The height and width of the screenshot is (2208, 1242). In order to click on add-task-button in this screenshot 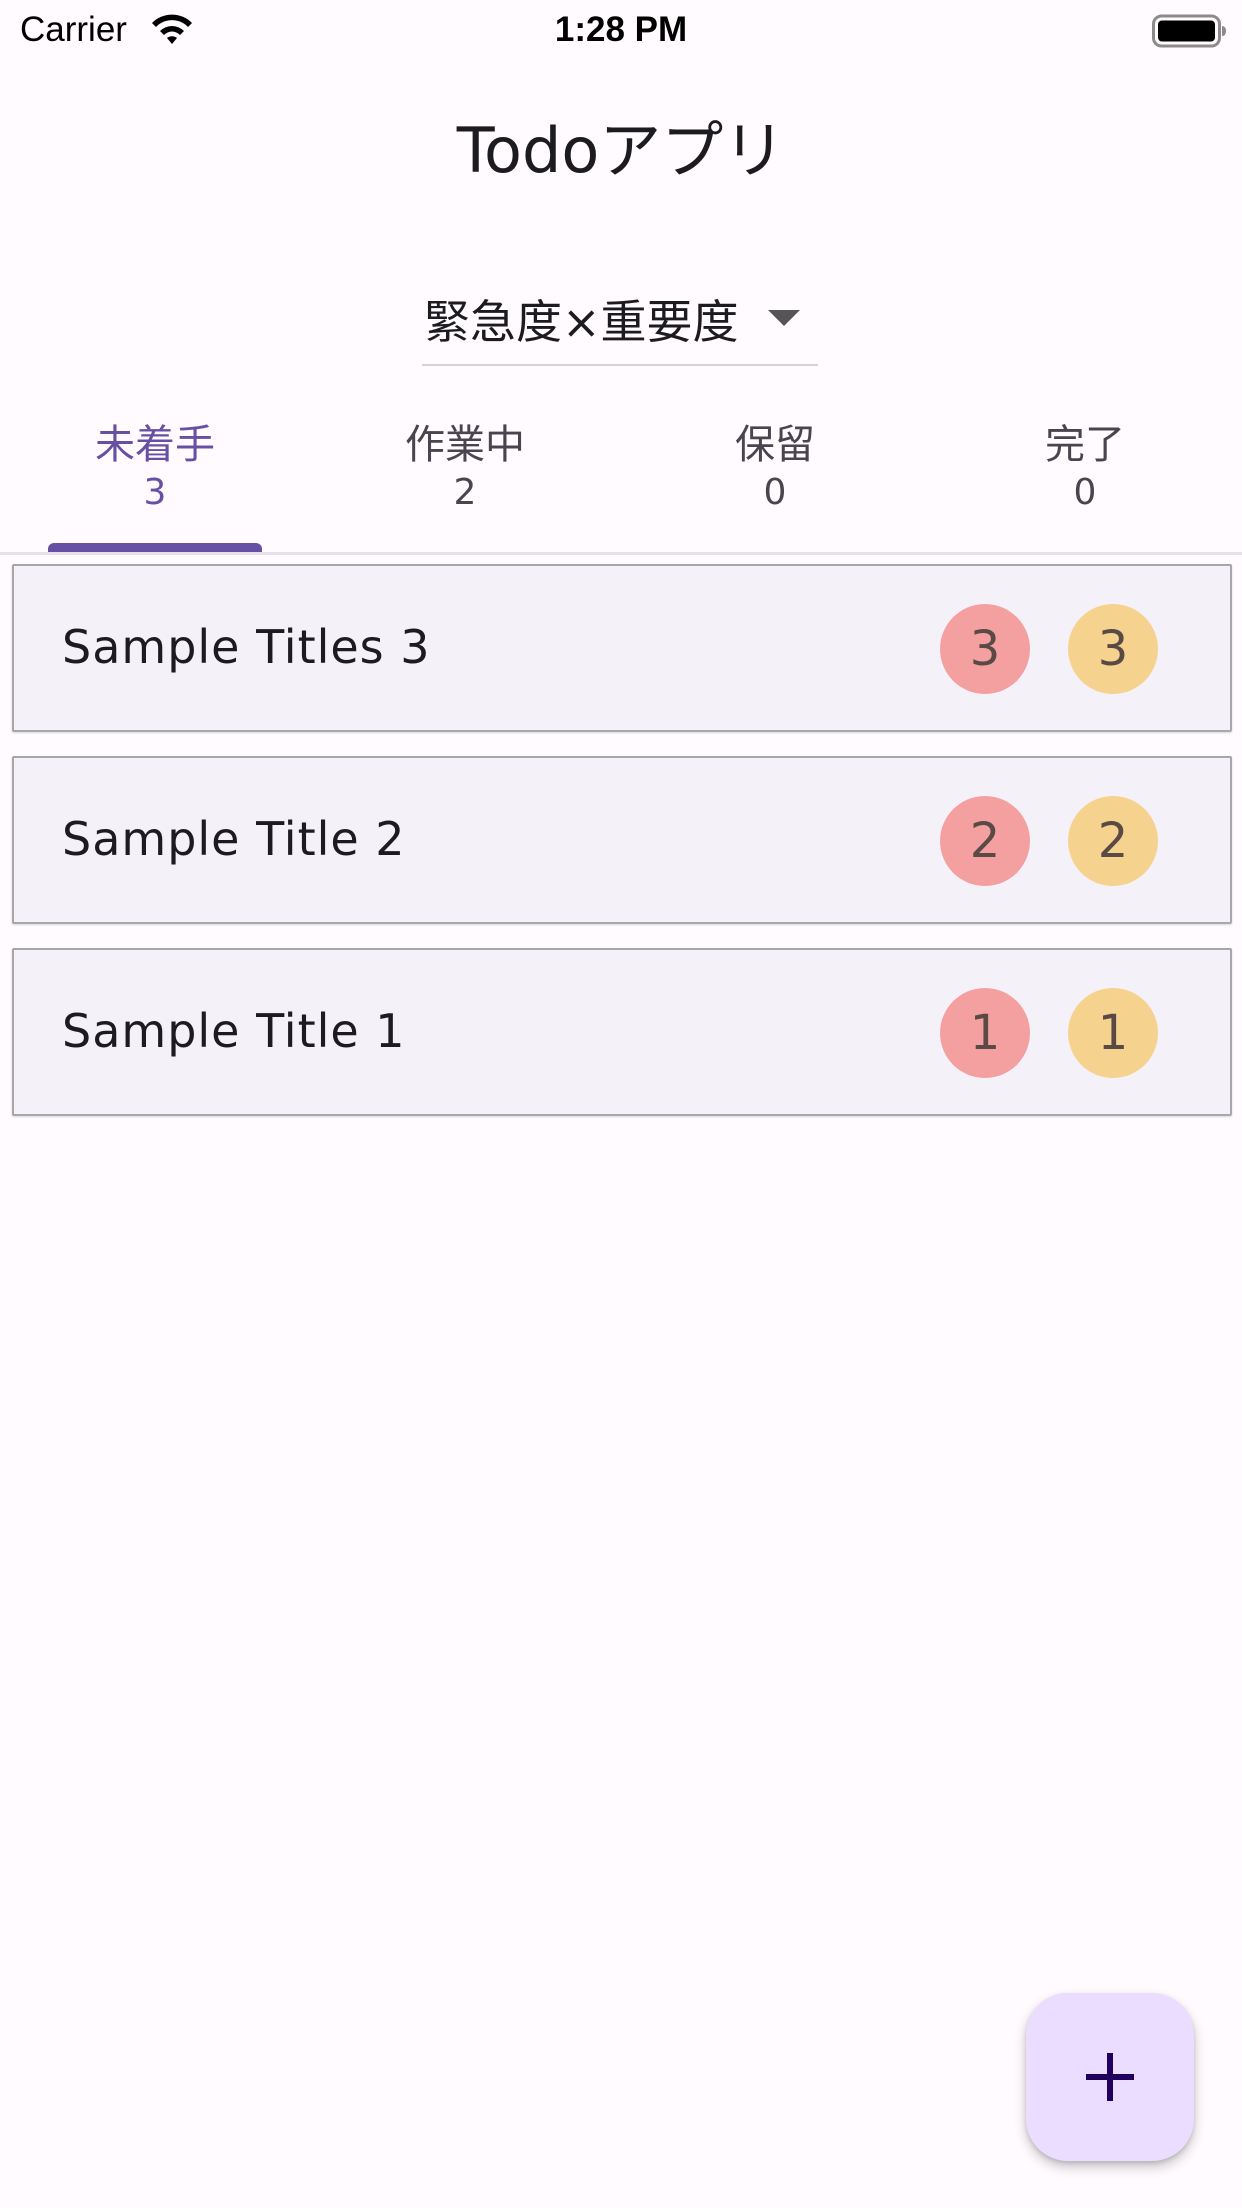, I will do `click(1110, 2077)`.